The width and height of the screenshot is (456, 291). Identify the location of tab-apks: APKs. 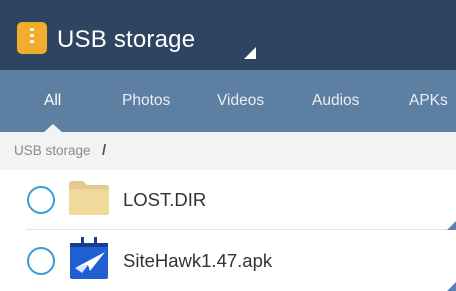
(428, 101).